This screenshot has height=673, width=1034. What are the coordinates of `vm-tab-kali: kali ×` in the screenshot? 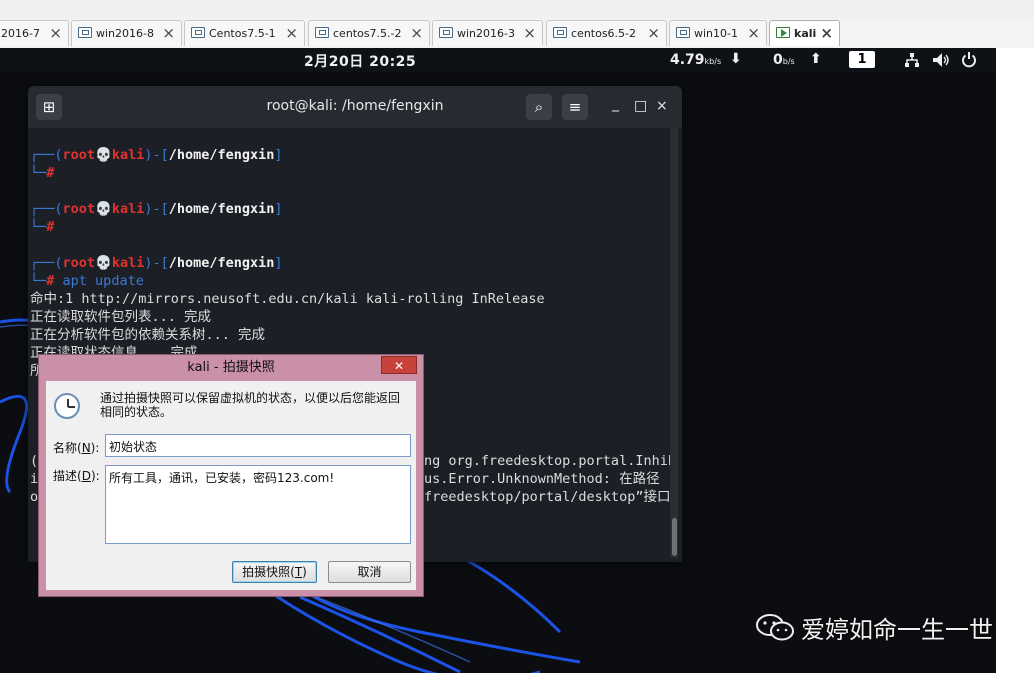 It's located at (804, 33).